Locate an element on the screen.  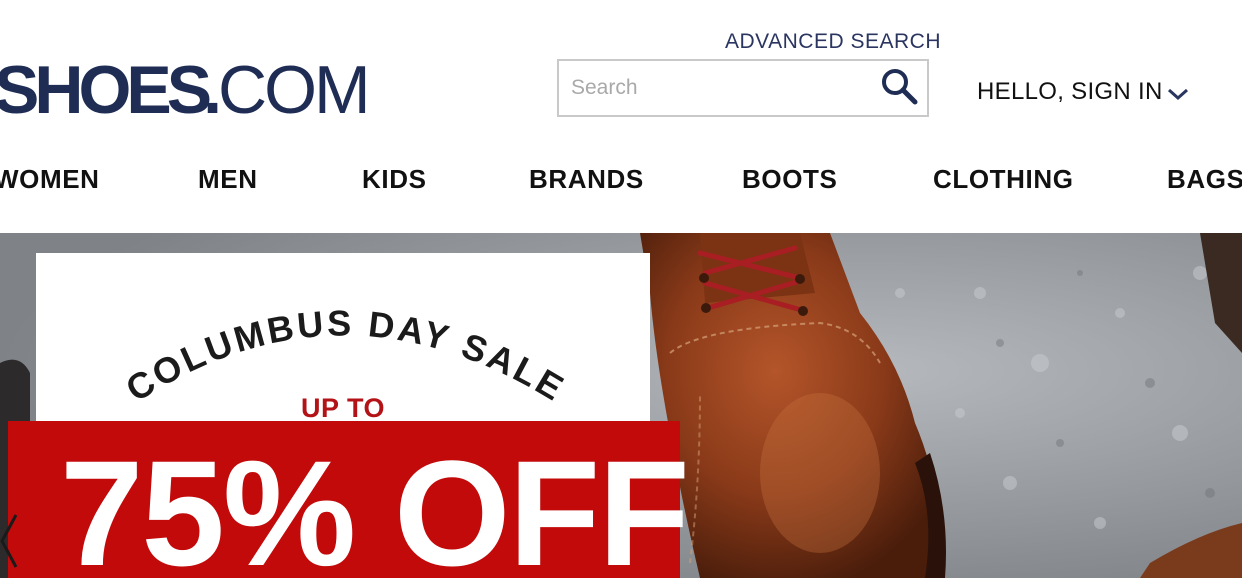
site-logo: SHOES. COM is located at coordinates (185, 90).